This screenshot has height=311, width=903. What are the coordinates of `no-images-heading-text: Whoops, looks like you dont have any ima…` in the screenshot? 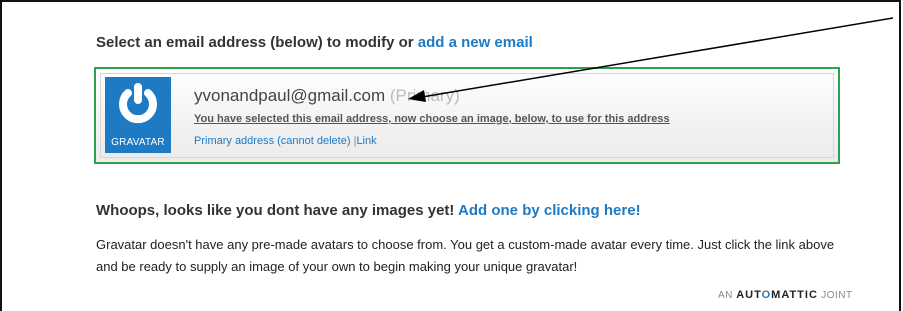 It's located at (277, 210).